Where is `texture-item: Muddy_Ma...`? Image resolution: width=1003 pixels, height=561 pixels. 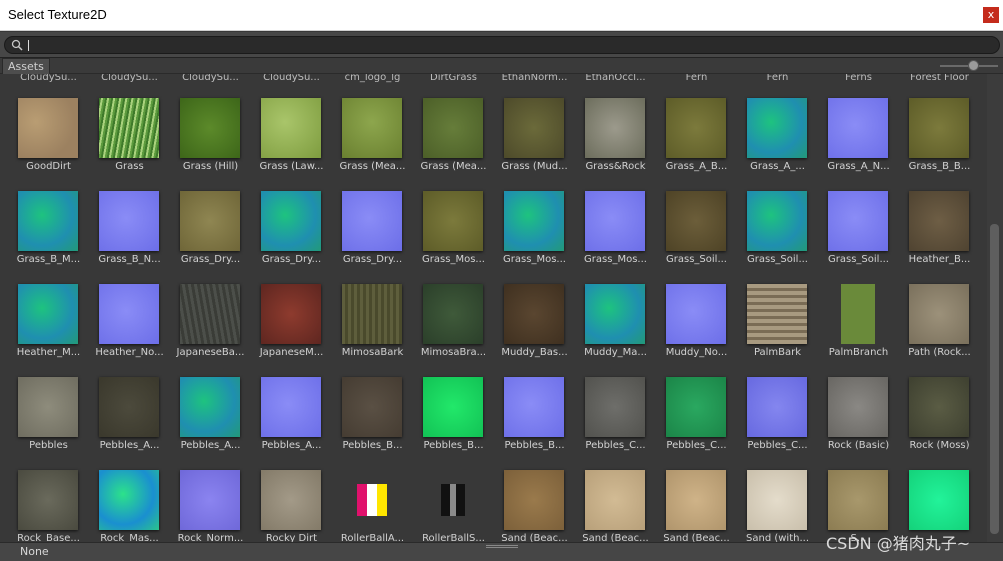 texture-item: Muddy_Ma... is located at coordinates (615, 330).